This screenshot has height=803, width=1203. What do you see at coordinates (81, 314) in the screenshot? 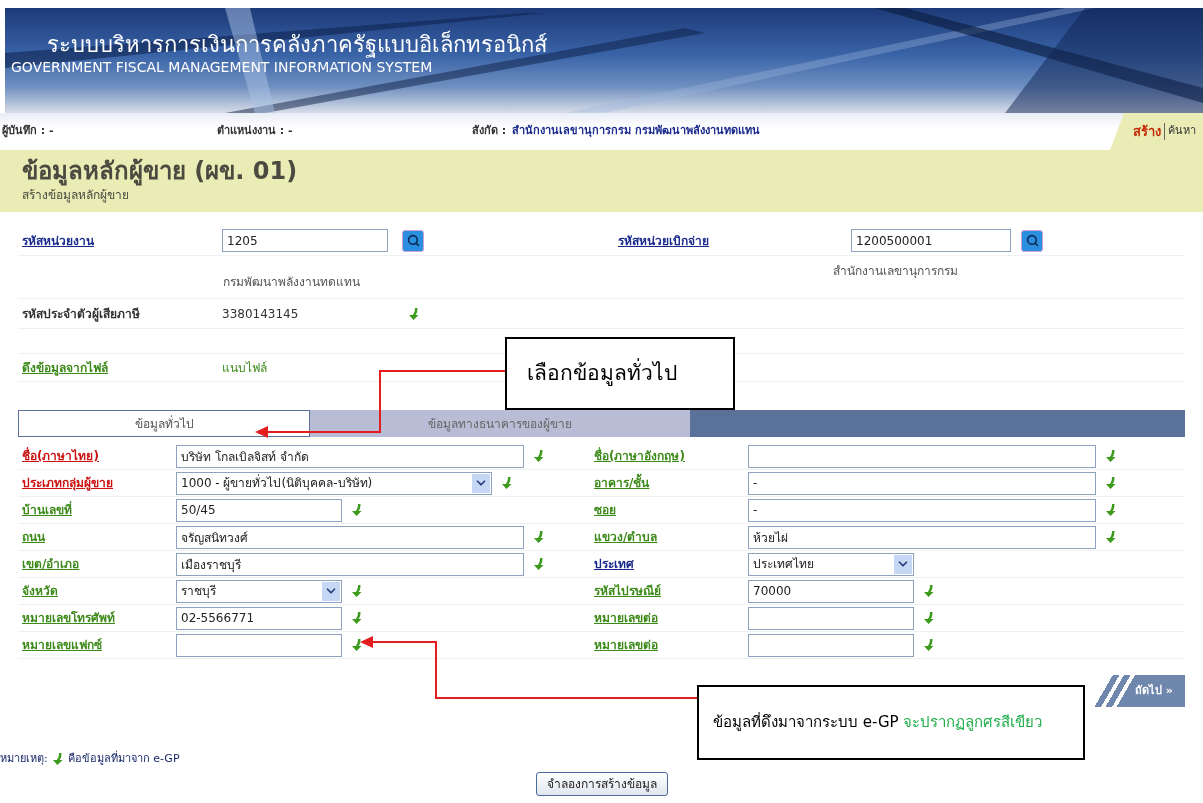
I see `field-label: รหัสประจำตัวผู้เสียภาษี` at bounding box center [81, 314].